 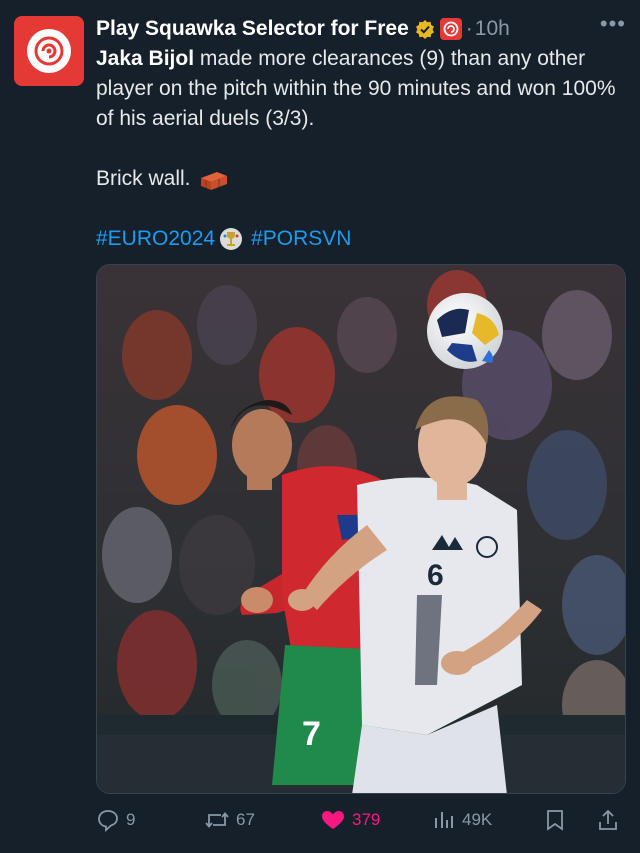 What do you see at coordinates (555, 820) in the screenshot?
I see `bookmark-icon` at bounding box center [555, 820].